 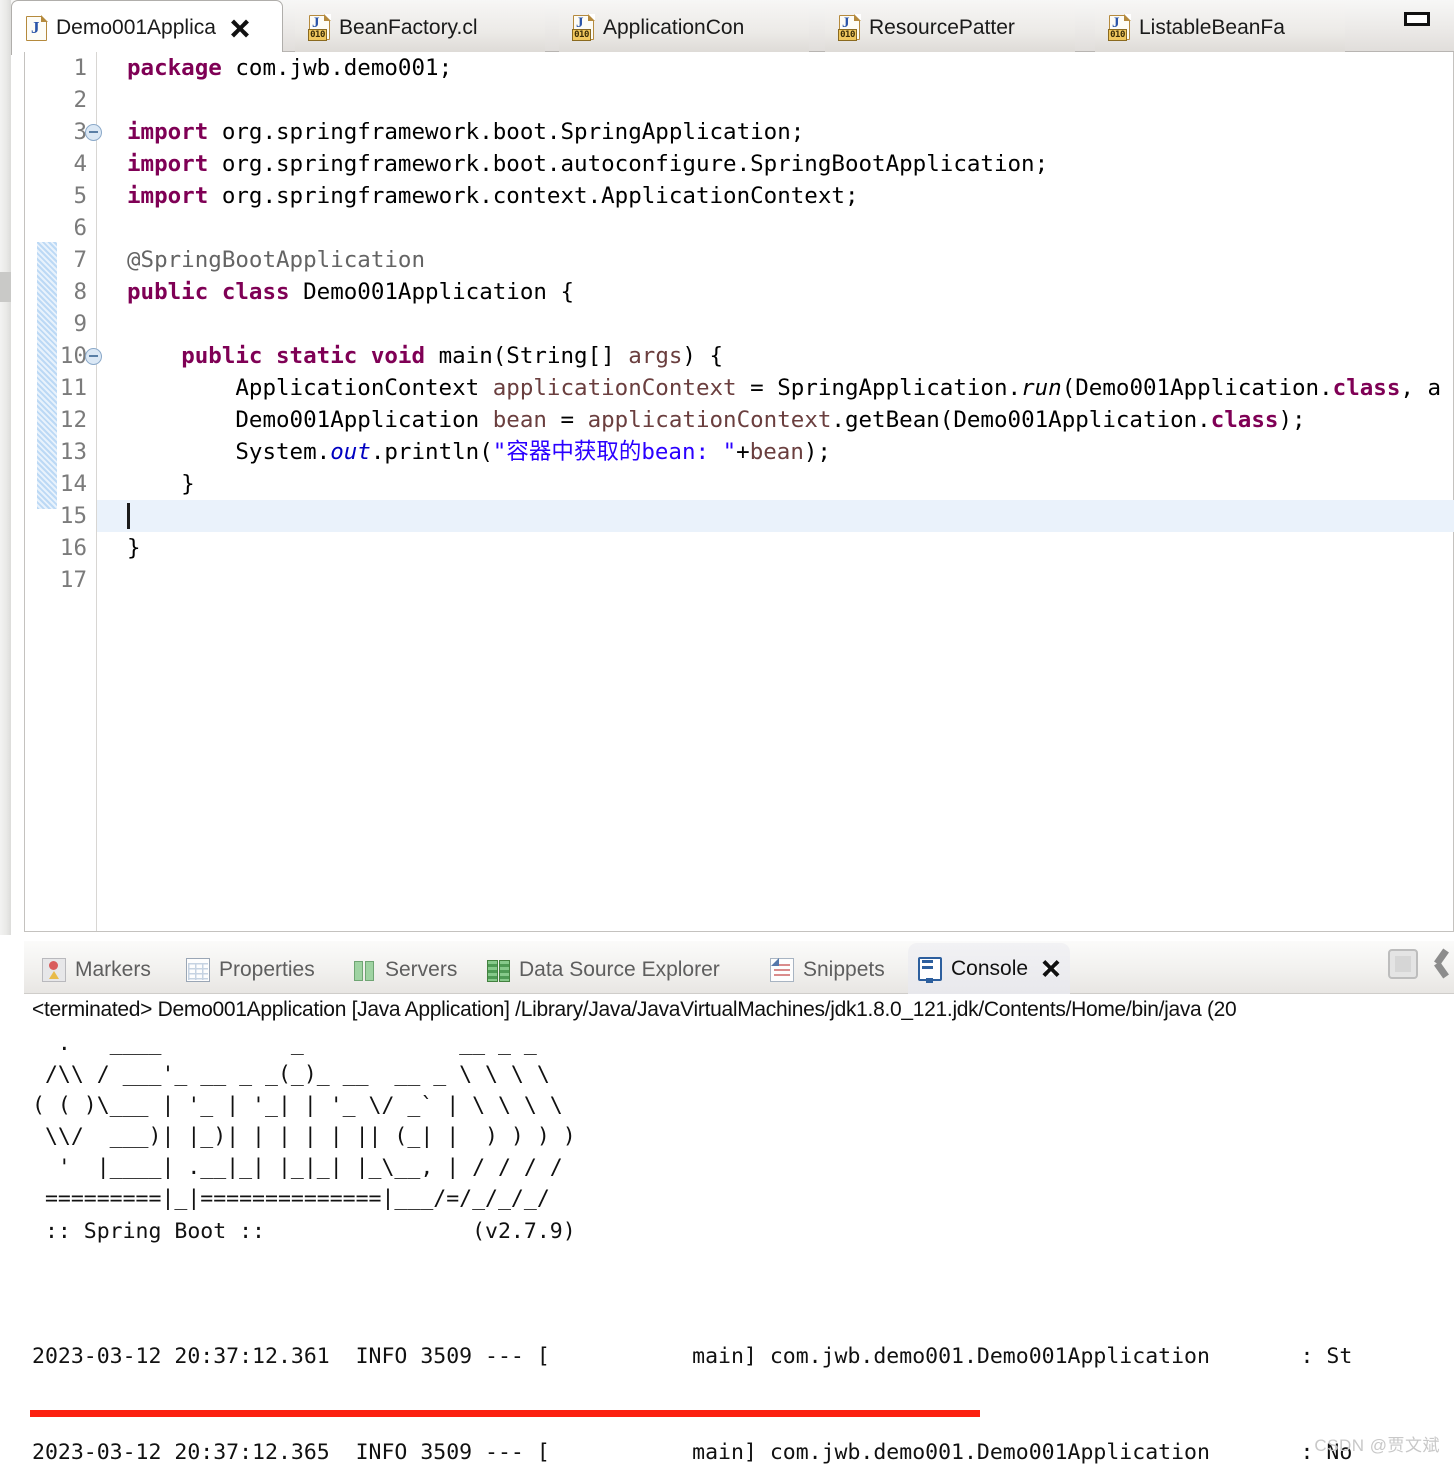 I want to click on code-line: 16}, so click(x=757, y=548).